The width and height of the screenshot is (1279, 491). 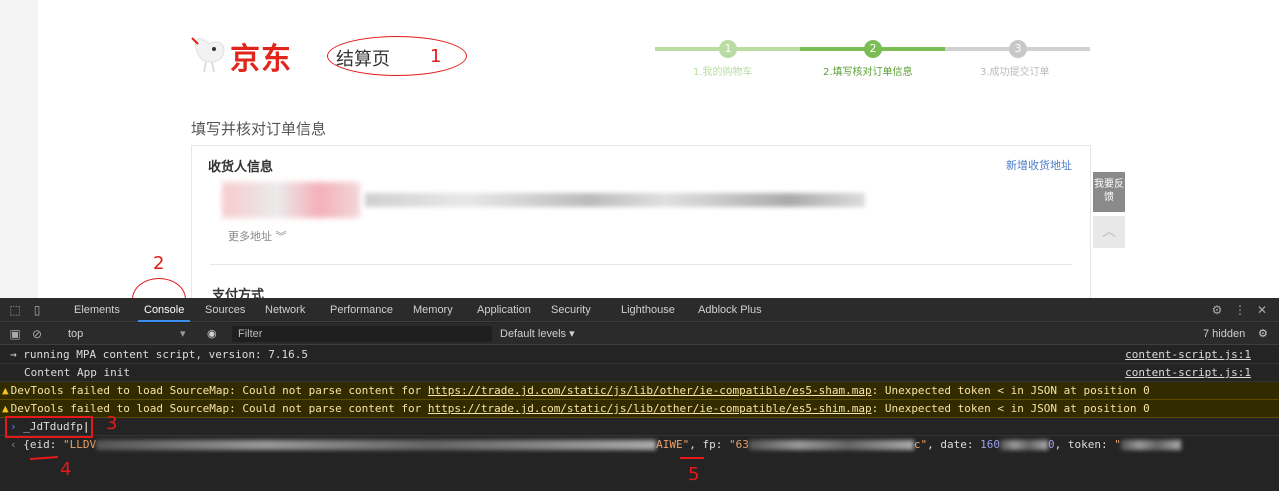 What do you see at coordinates (75, 334) in the screenshot?
I see `context-selector: top` at bounding box center [75, 334].